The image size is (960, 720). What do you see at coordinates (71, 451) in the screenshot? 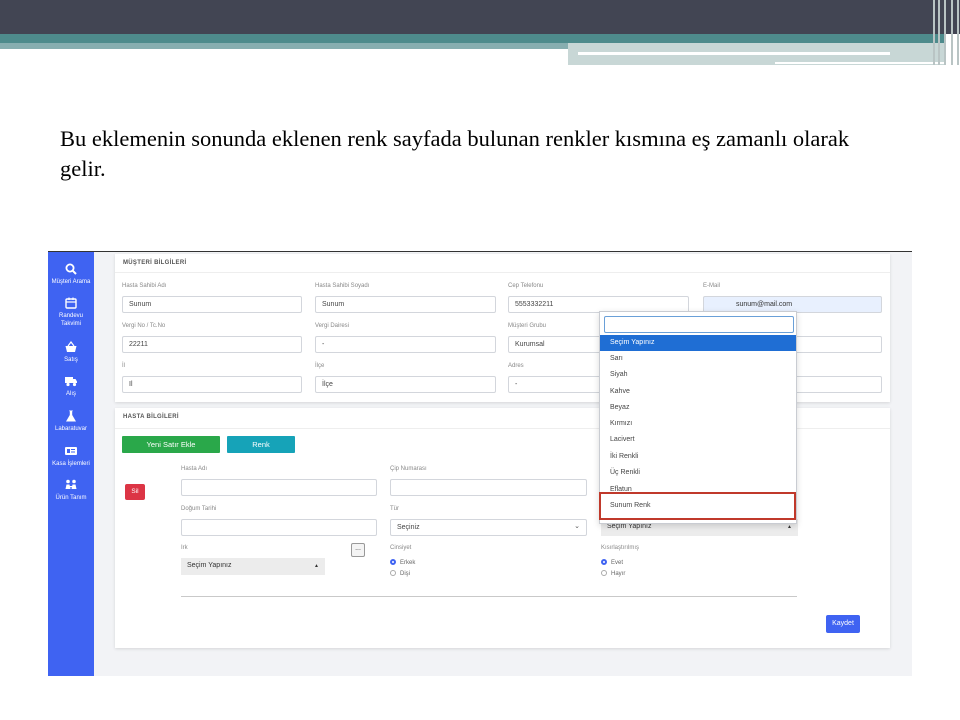
I see `cash-icon` at bounding box center [71, 451].